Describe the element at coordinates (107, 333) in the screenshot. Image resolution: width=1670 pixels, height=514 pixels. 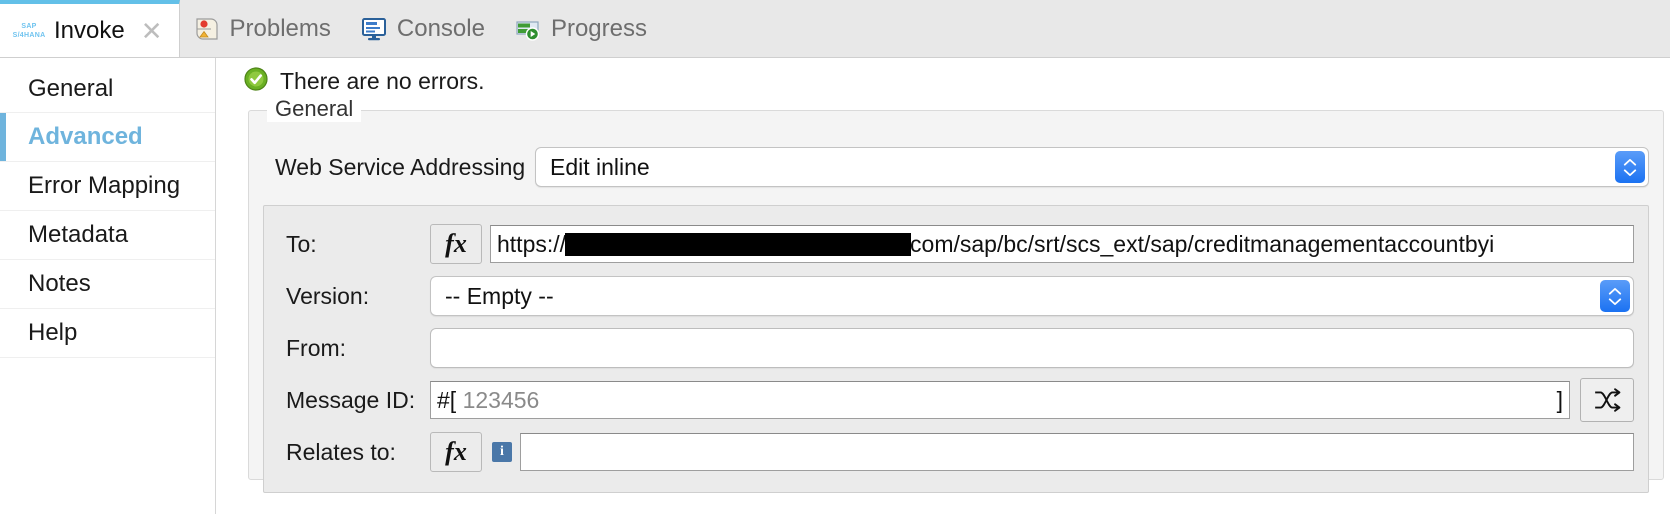
I see `sidebar-item-help: Help` at that location.